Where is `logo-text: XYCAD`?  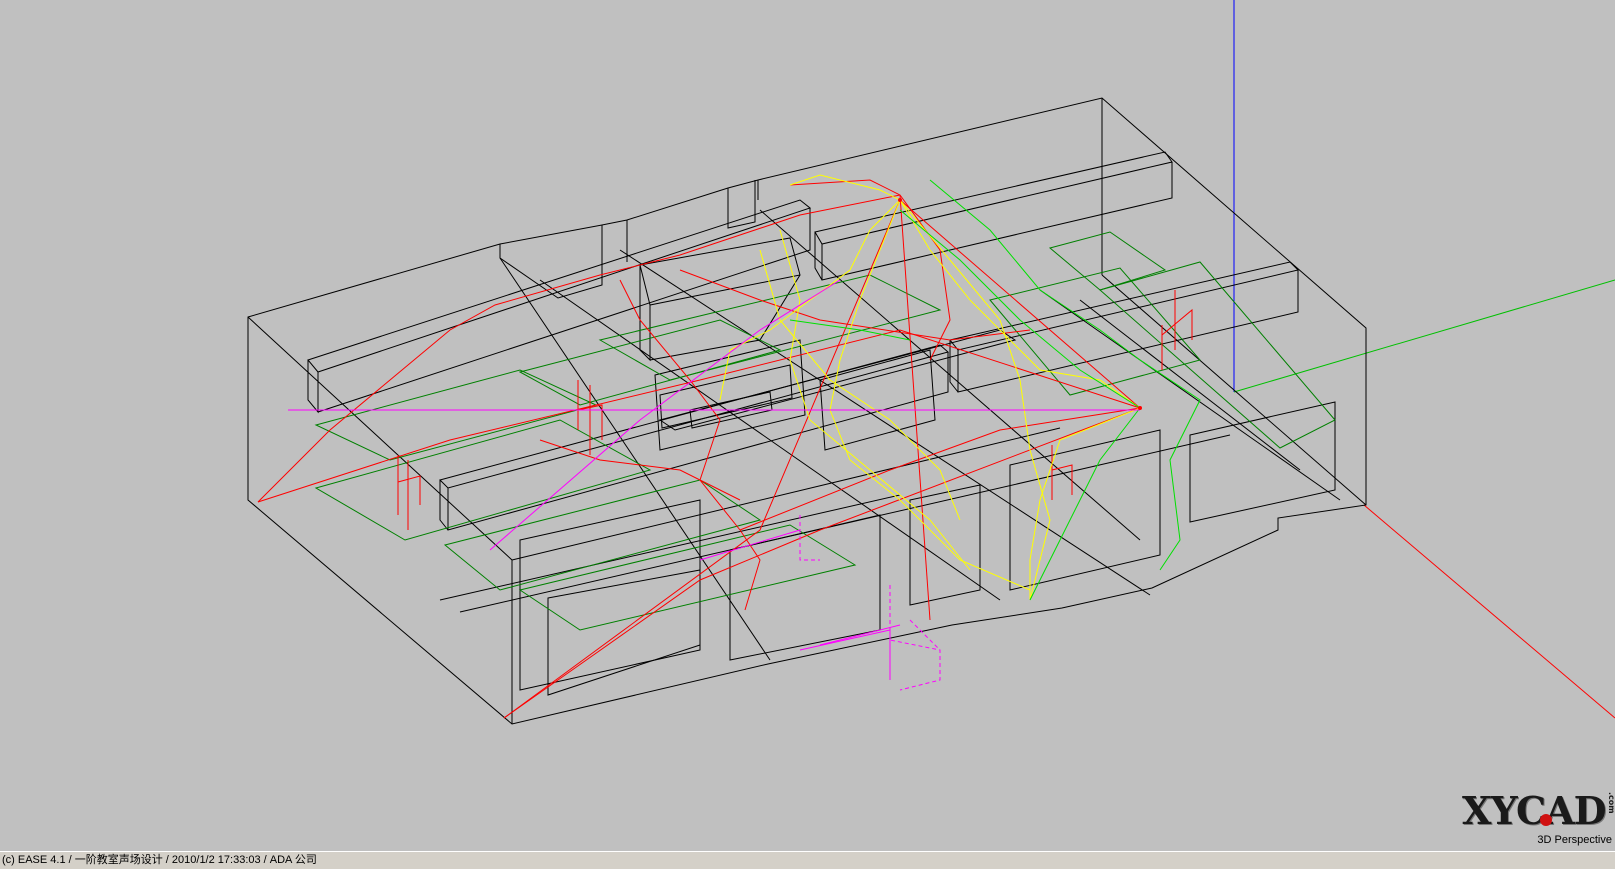 logo-text: XYCAD is located at coordinates (1534, 810).